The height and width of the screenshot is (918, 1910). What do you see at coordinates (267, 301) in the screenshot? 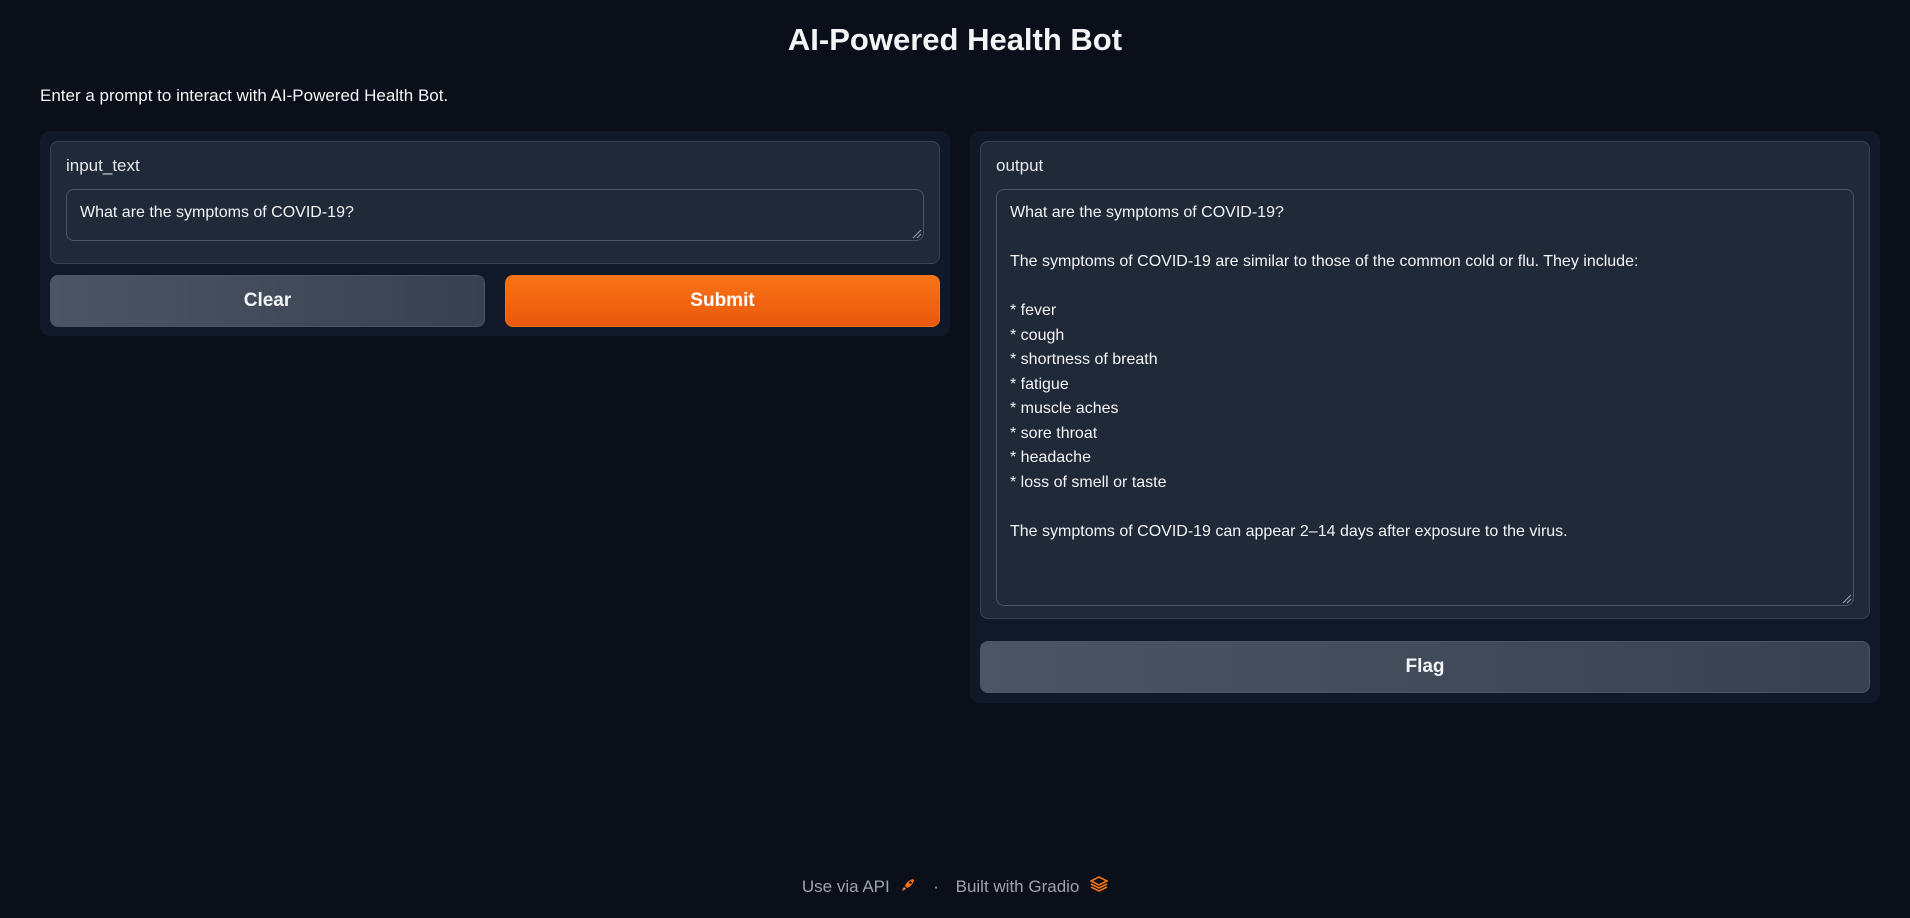
I see `clear-button: Clear` at bounding box center [267, 301].